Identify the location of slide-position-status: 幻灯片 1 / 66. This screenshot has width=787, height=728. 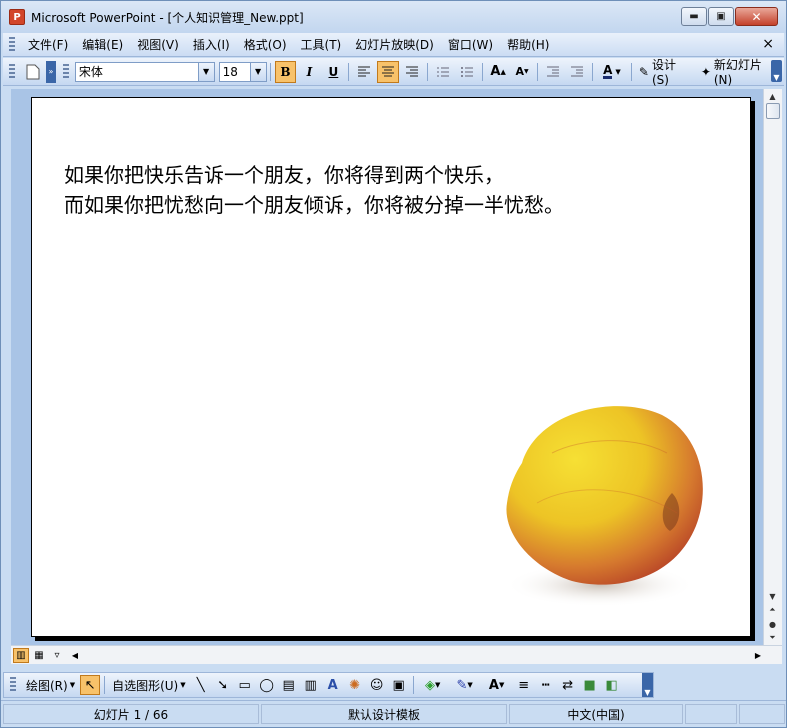
(131, 714).